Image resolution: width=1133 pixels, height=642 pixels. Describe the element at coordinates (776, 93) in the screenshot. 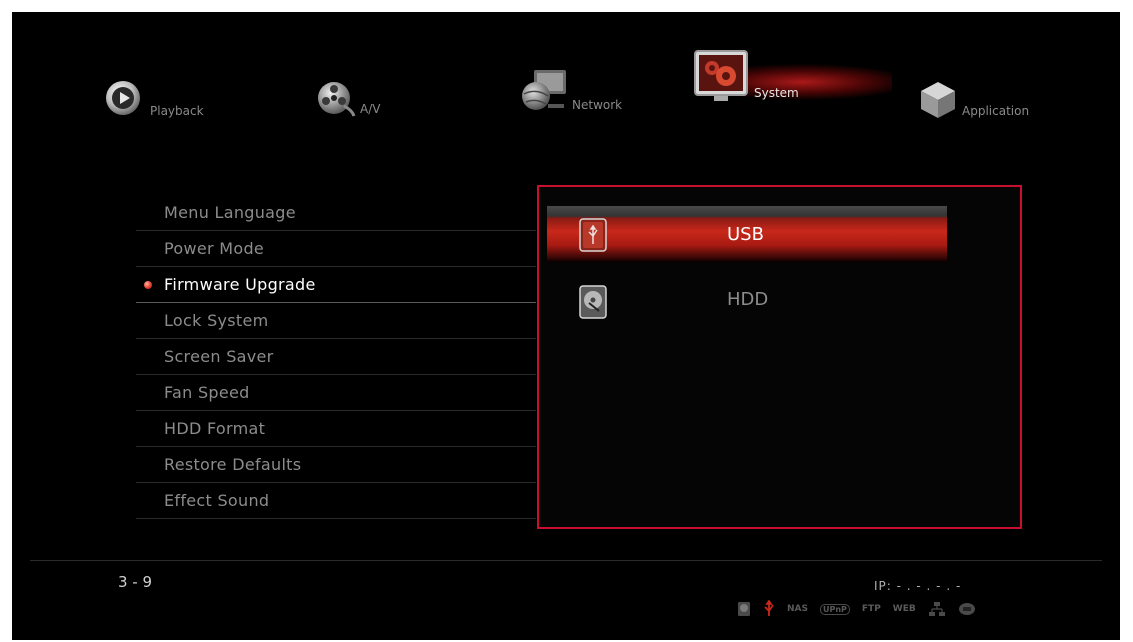

I see `nav-label: System` at that location.